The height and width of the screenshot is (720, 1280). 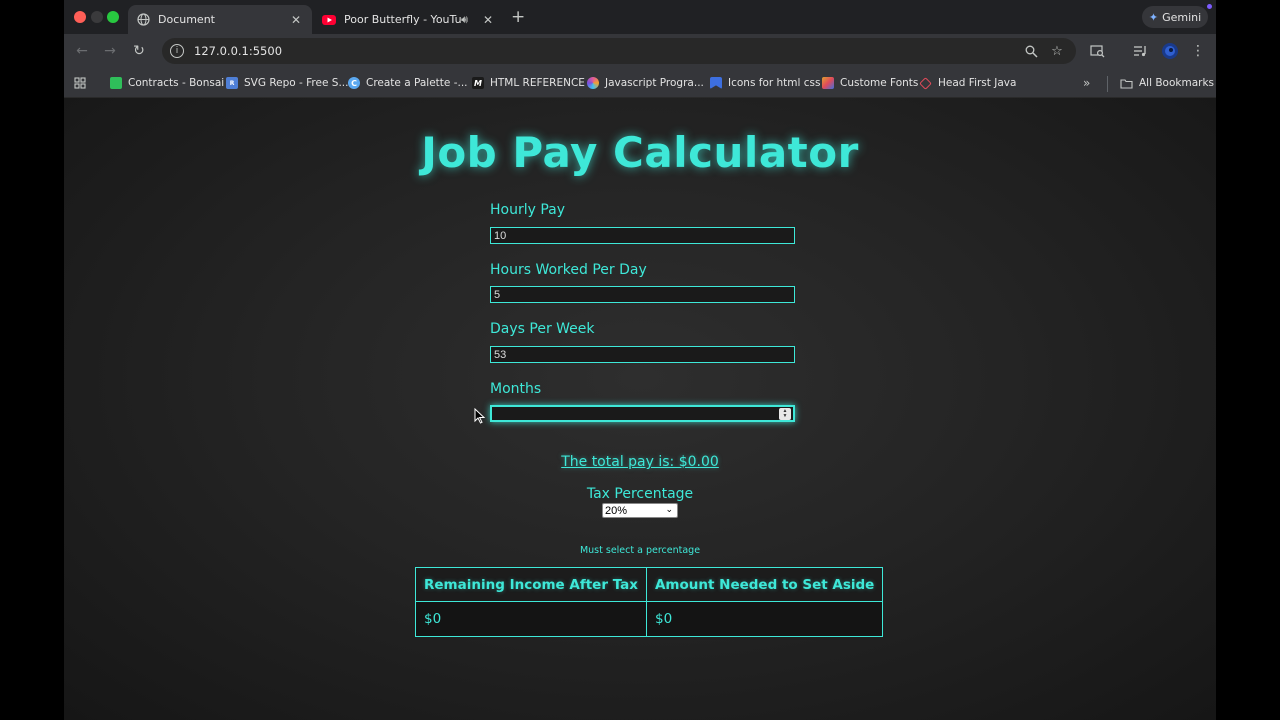 What do you see at coordinates (774, 83) in the screenshot?
I see `bookmark-label: Icons for html css` at bounding box center [774, 83].